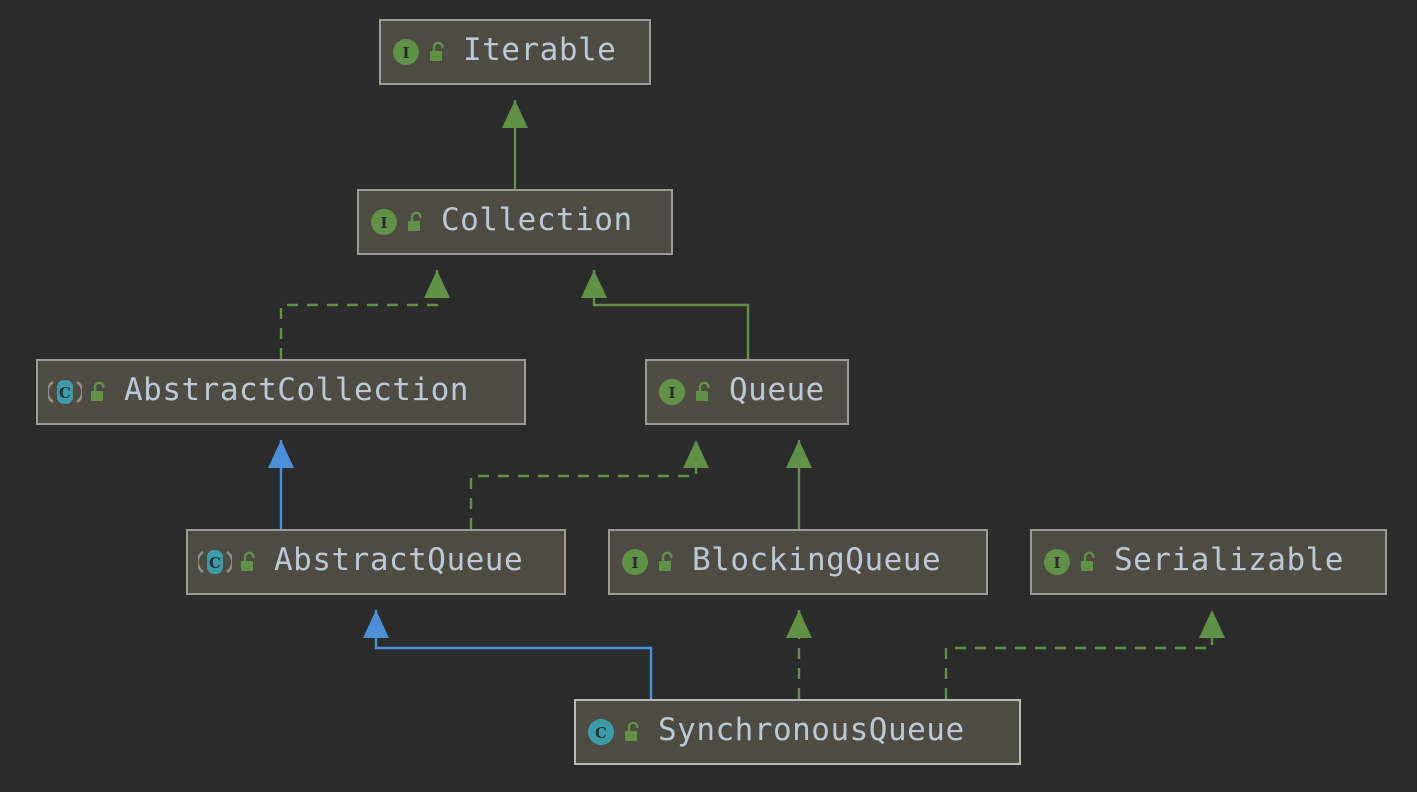  Describe the element at coordinates (817, 560) in the screenshot. I see `node-label: BlockingQueue` at that location.